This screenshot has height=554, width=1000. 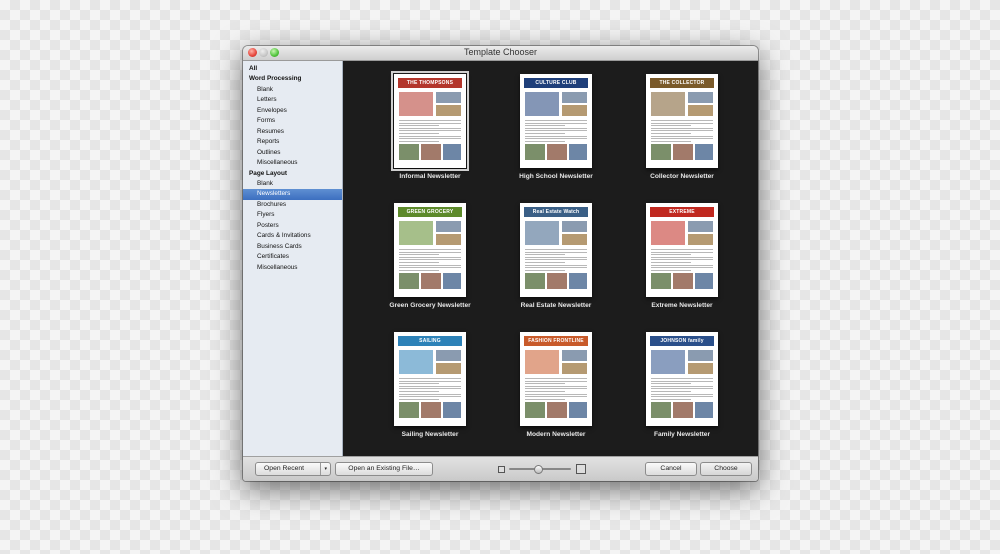 What do you see at coordinates (292, 174) in the screenshot?
I see `sidebar-item-page-layout: Page Layout` at bounding box center [292, 174].